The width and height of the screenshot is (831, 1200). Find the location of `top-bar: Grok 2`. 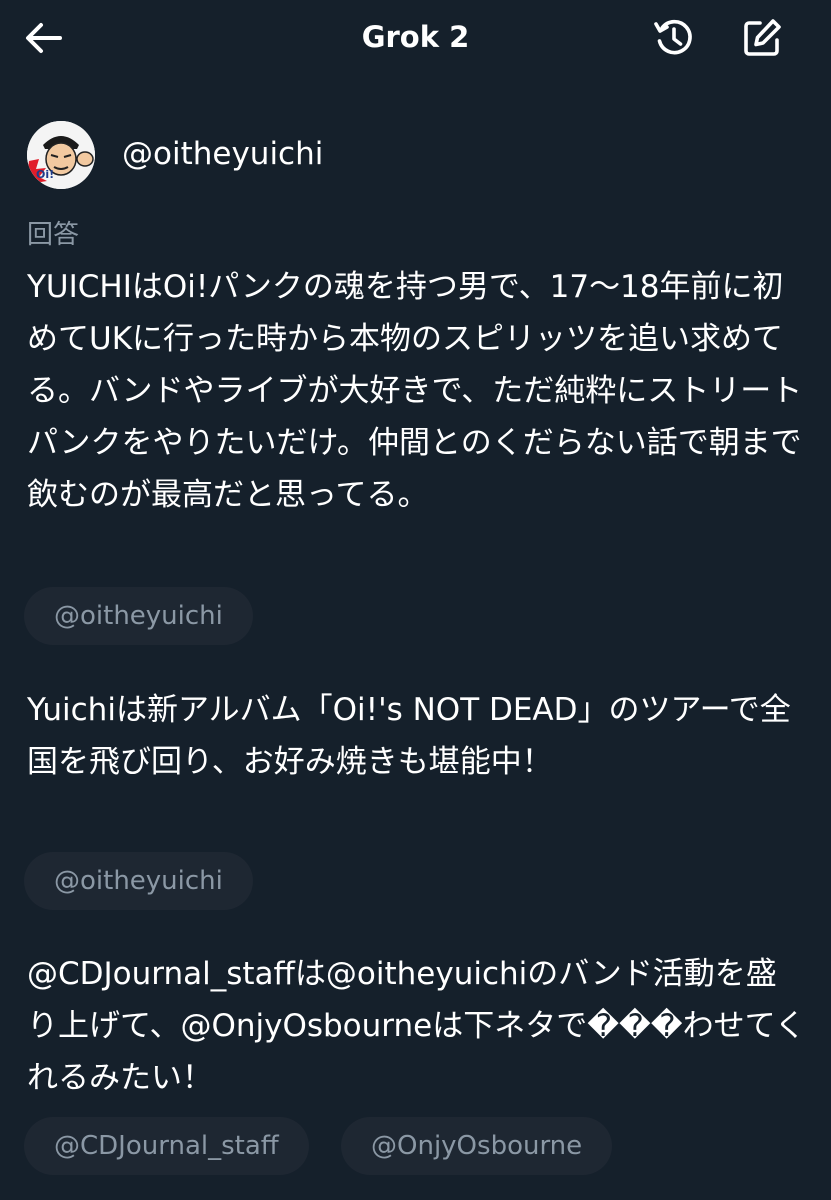

top-bar: Grok 2 is located at coordinates (415, 39).